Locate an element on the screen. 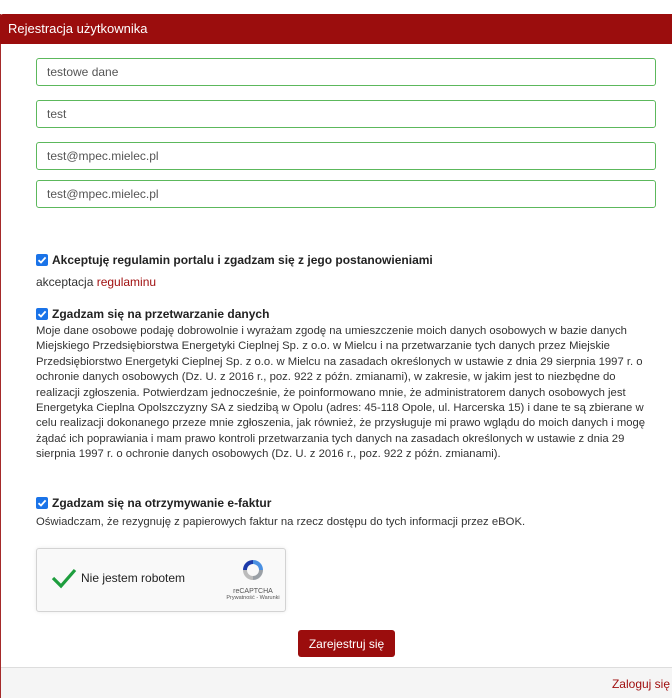 The width and height of the screenshot is (672, 698). check-icon is located at coordinates (64, 579).